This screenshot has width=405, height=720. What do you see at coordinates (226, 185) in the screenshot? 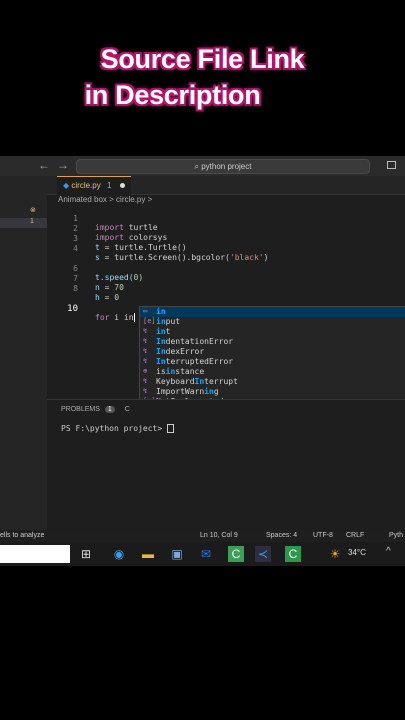
I see `editor-tab-bar: ◆ circle.py 1` at bounding box center [226, 185].